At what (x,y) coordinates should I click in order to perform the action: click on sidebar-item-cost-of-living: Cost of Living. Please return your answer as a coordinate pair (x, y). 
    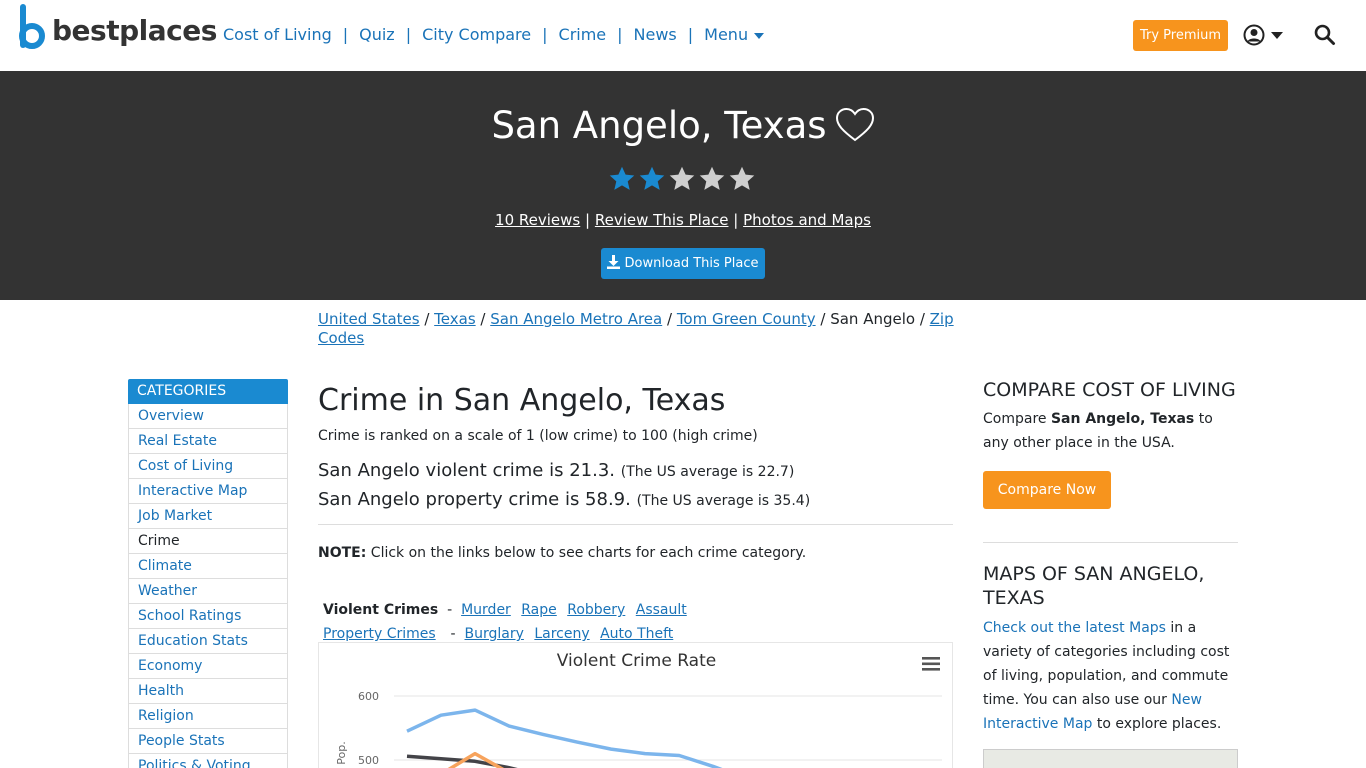
    Looking at the image, I should click on (208, 466).